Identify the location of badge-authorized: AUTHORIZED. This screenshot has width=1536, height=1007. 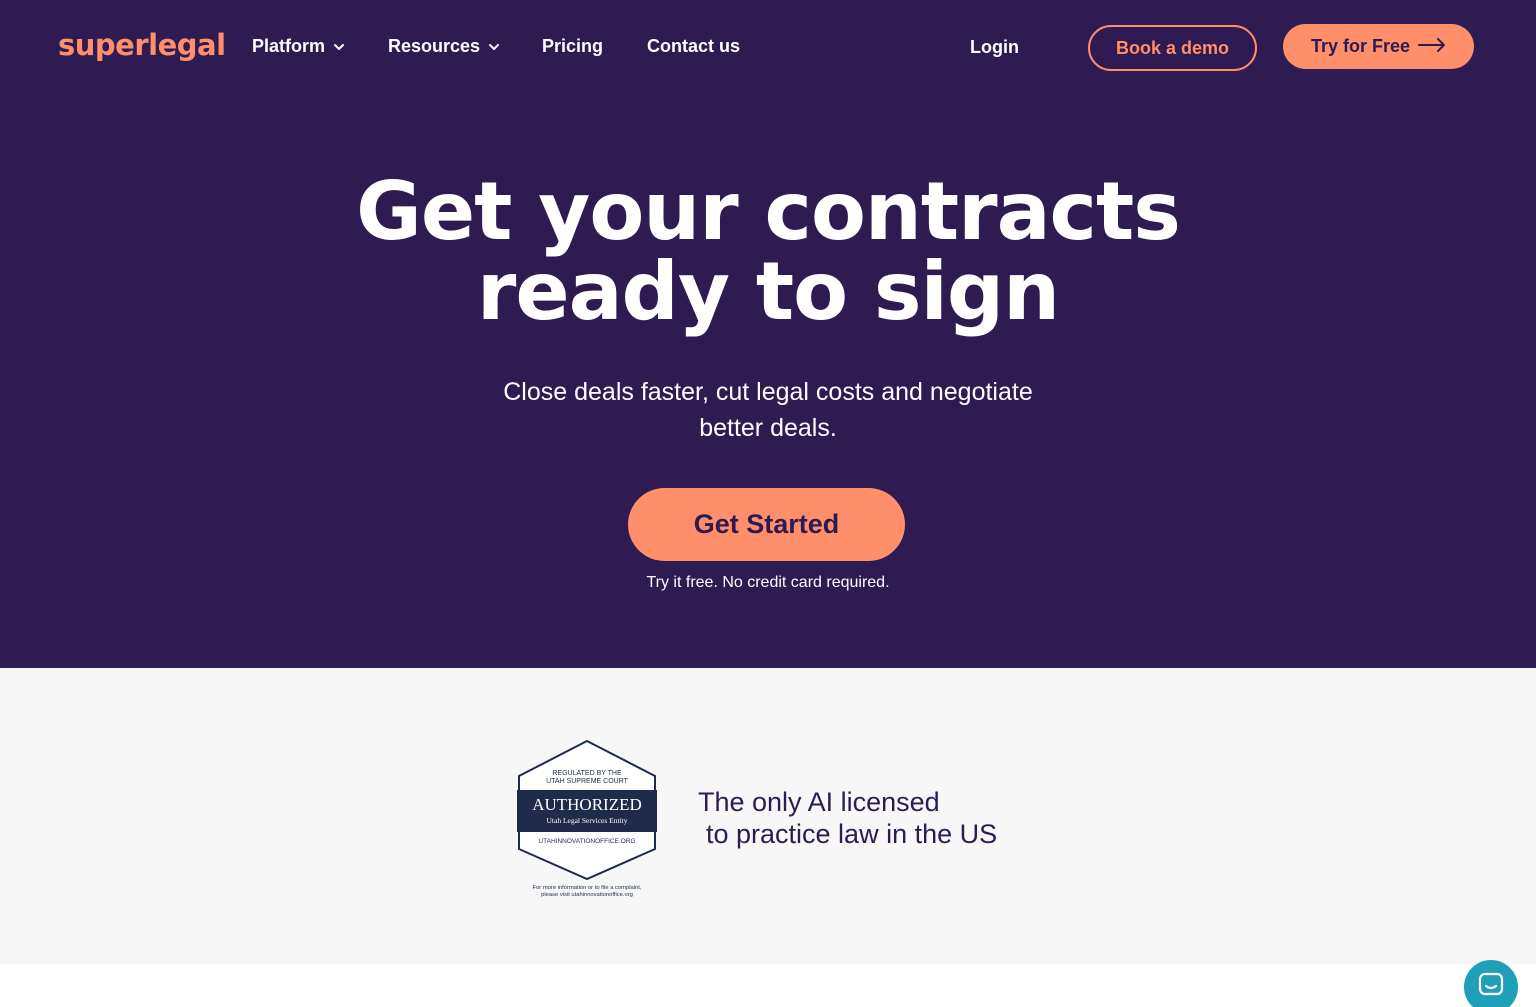
(587, 804).